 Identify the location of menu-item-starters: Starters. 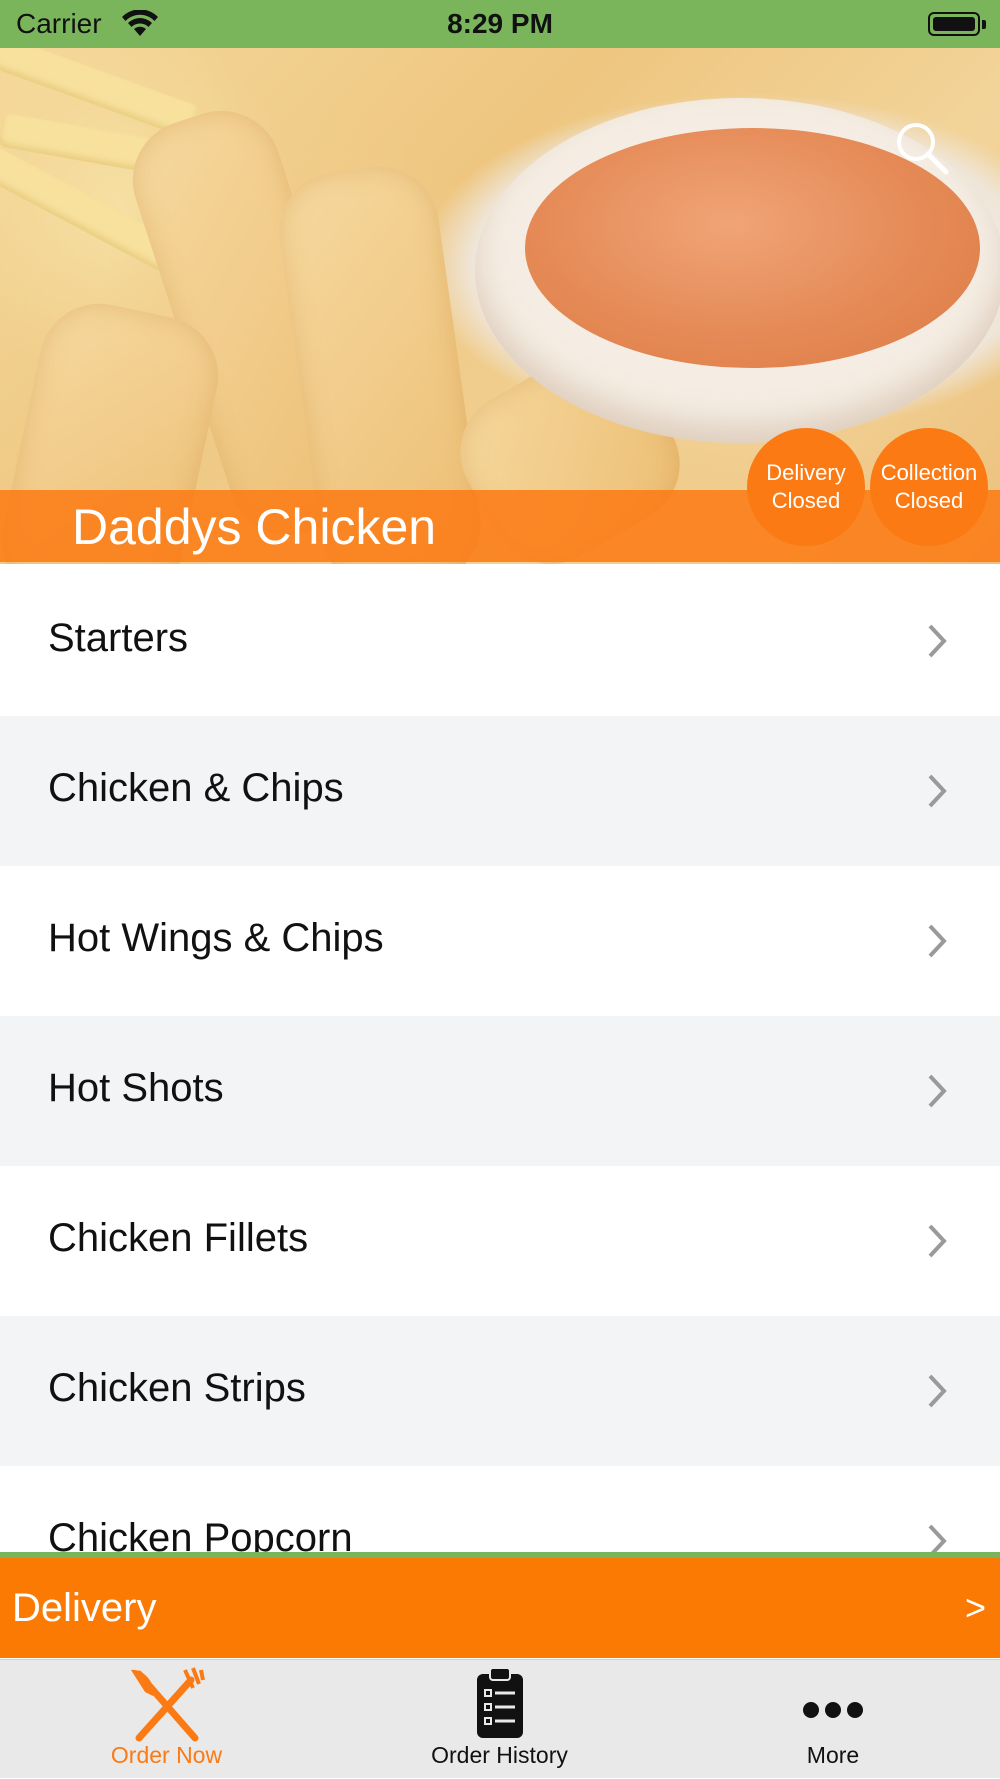
(500, 641).